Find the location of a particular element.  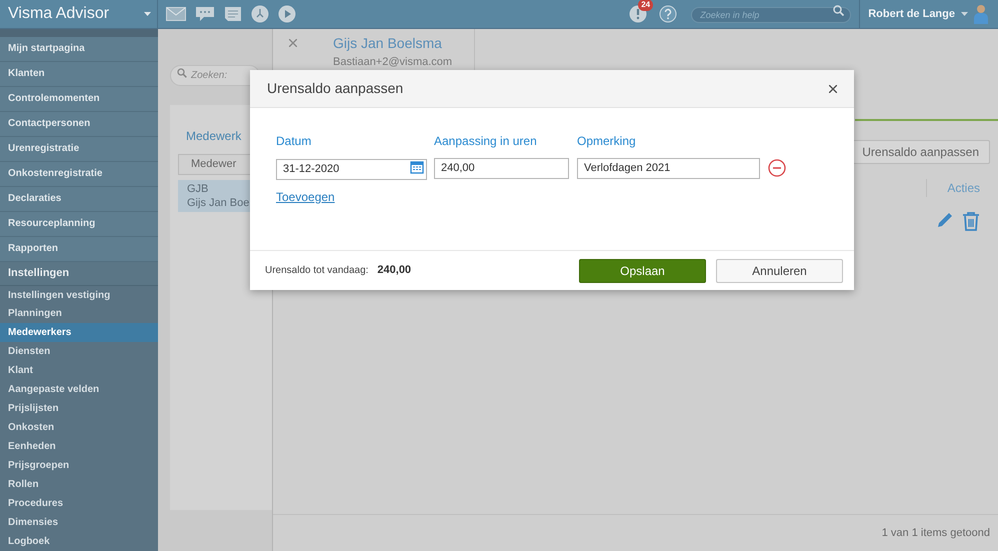

column-label: Datum is located at coordinates (294, 141).